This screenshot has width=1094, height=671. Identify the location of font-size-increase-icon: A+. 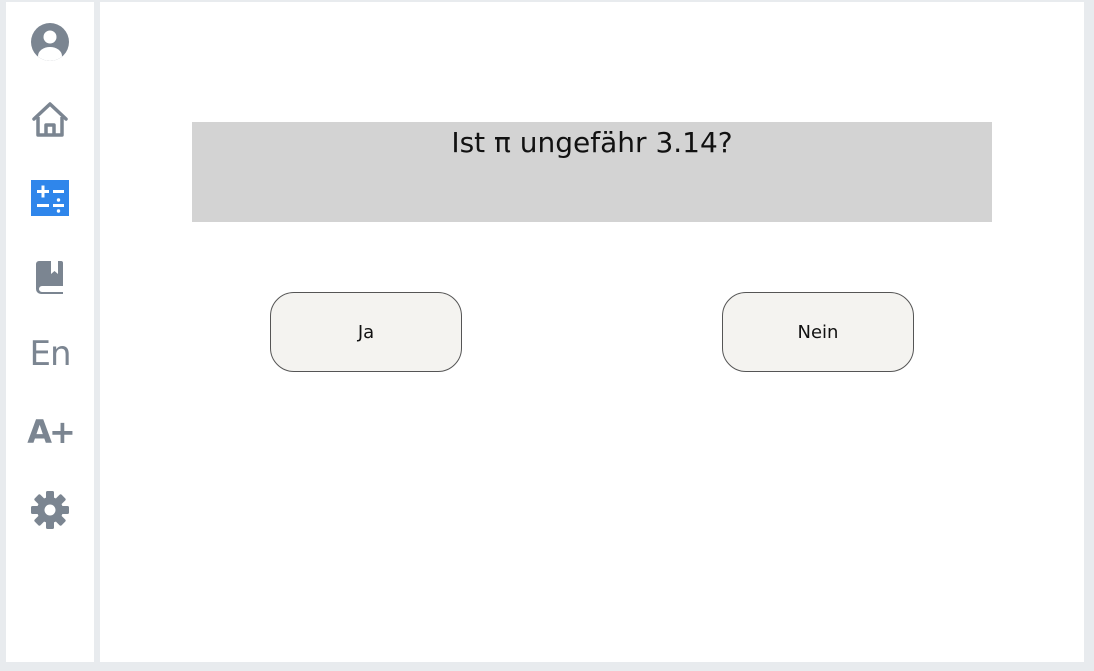
(51, 432).